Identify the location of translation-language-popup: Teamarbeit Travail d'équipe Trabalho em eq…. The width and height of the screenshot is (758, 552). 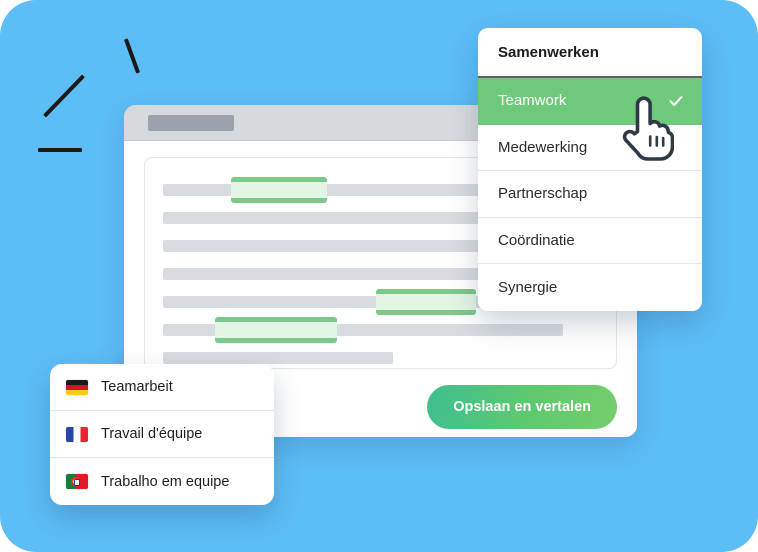
(162, 434).